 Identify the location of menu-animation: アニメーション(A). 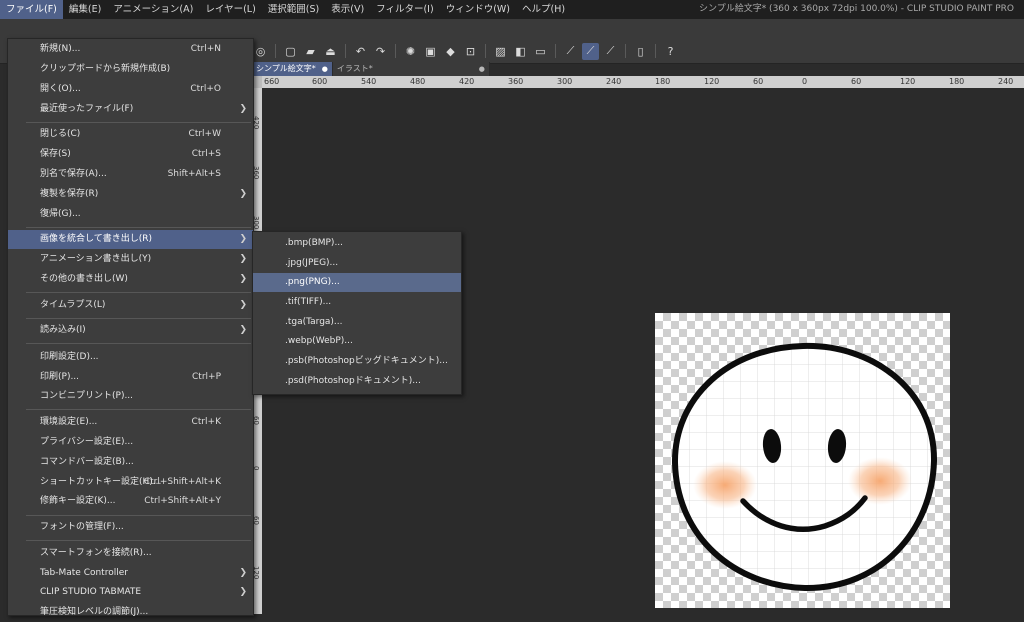
(153, 9).